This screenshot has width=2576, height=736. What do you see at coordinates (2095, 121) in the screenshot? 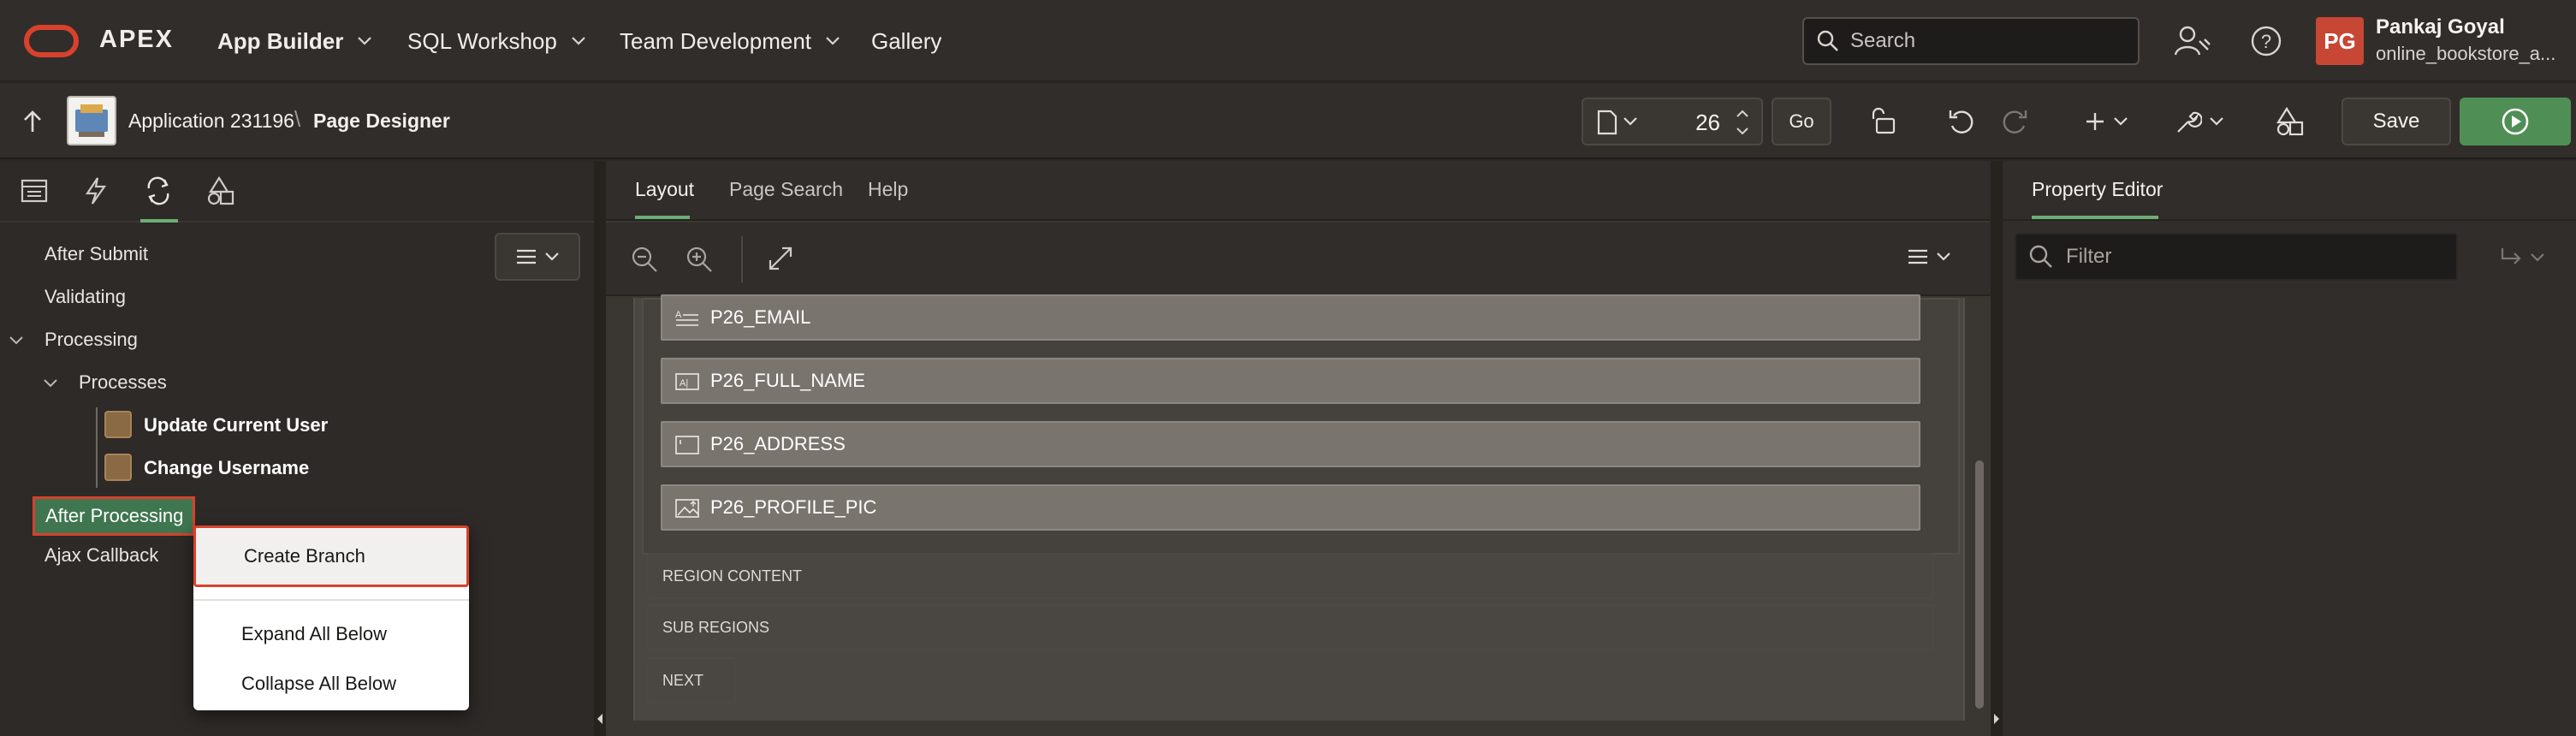
I see `plus-icon` at bounding box center [2095, 121].